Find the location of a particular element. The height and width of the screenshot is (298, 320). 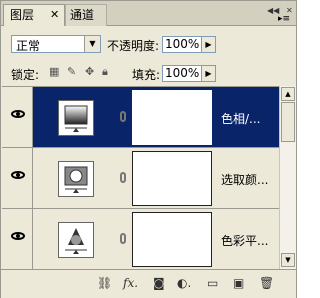

lock-paint-icon: ✎ is located at coordinates (71, 71).